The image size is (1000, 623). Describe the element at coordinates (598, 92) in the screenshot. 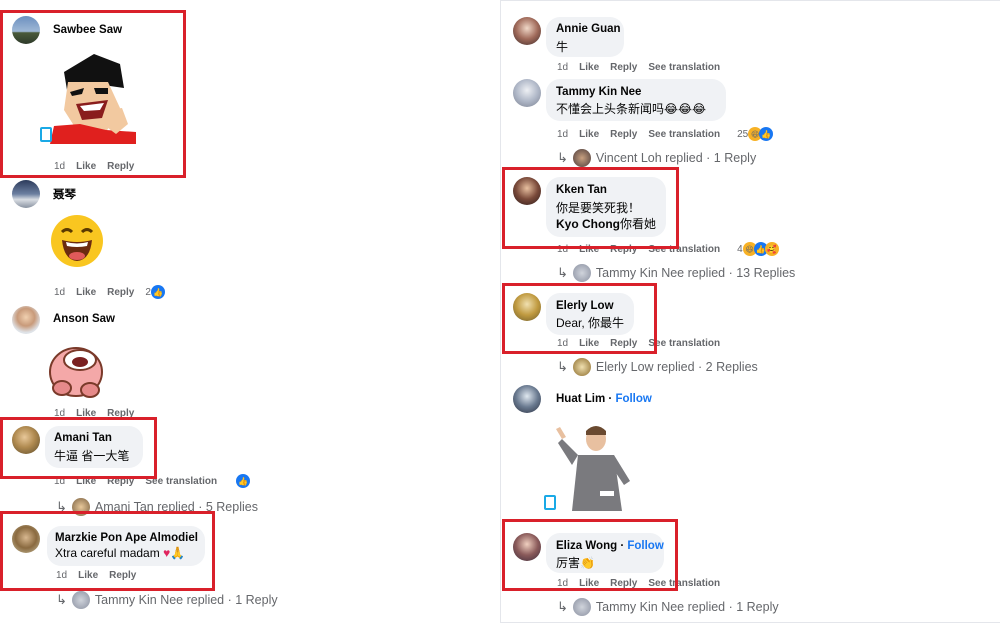

I see `commenter-name: Tammy Kin Nee` at that location.